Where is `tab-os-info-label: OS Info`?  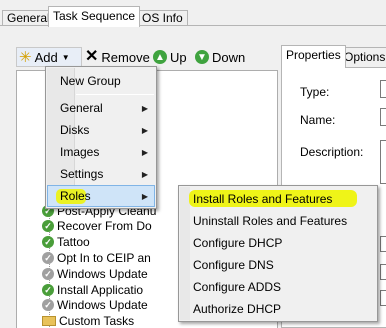 tab-os-info-label: OS Info is located at coordinates (162, 18).